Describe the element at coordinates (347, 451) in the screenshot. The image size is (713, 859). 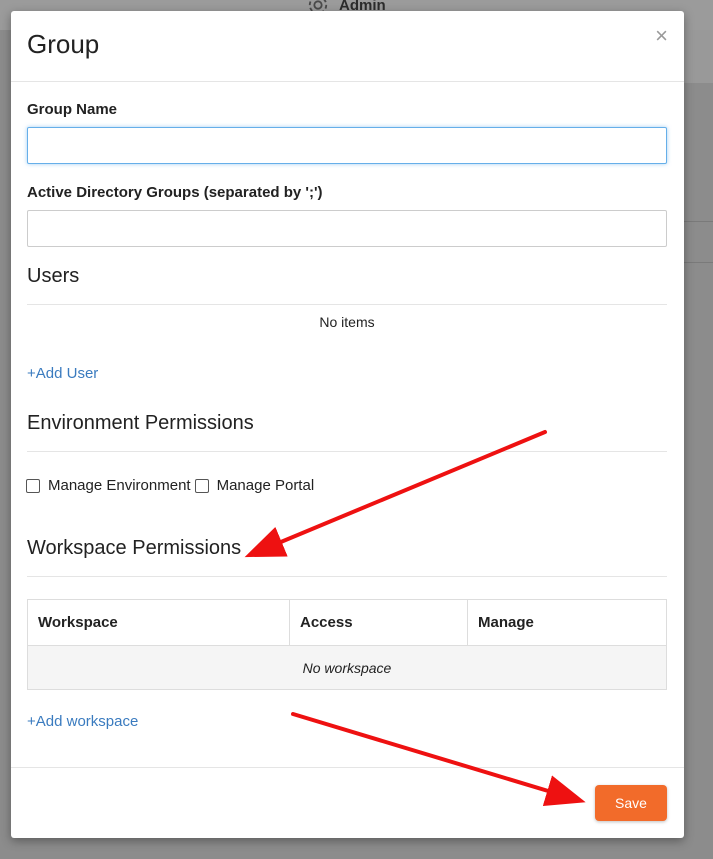
I see `environment-divider` at that location.